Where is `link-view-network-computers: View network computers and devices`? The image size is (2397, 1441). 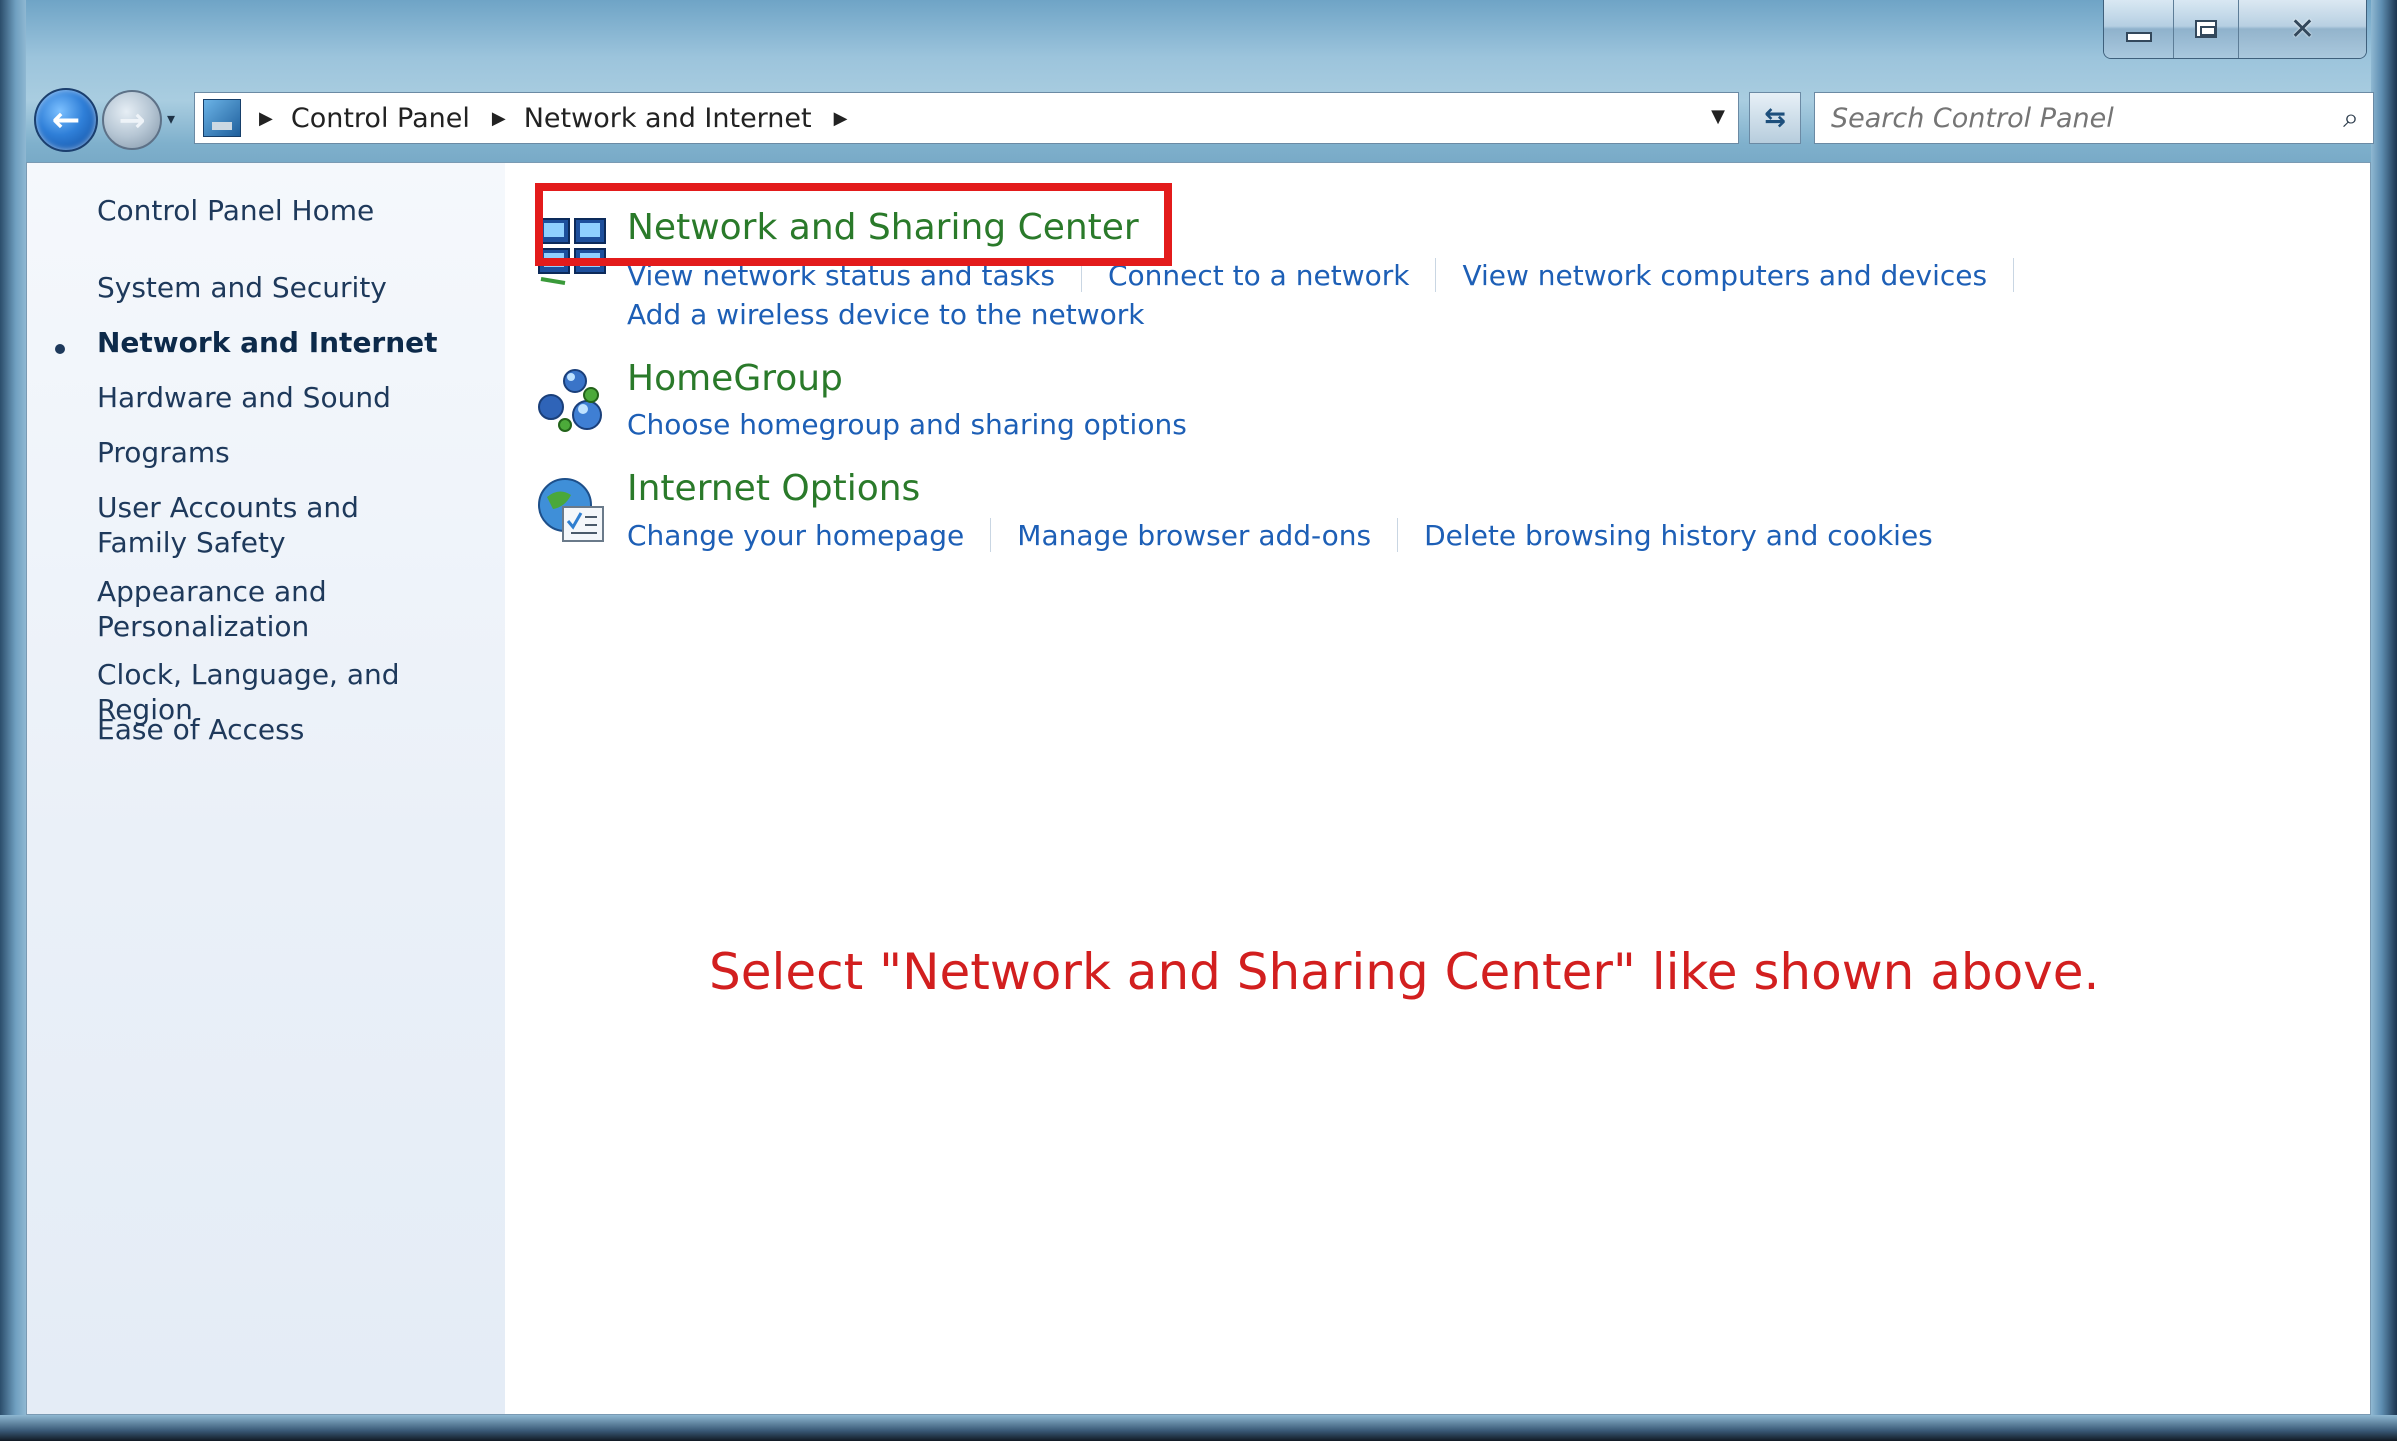
link-view-network-computers: View network computers and devices is located at coordinates (1724, 275).